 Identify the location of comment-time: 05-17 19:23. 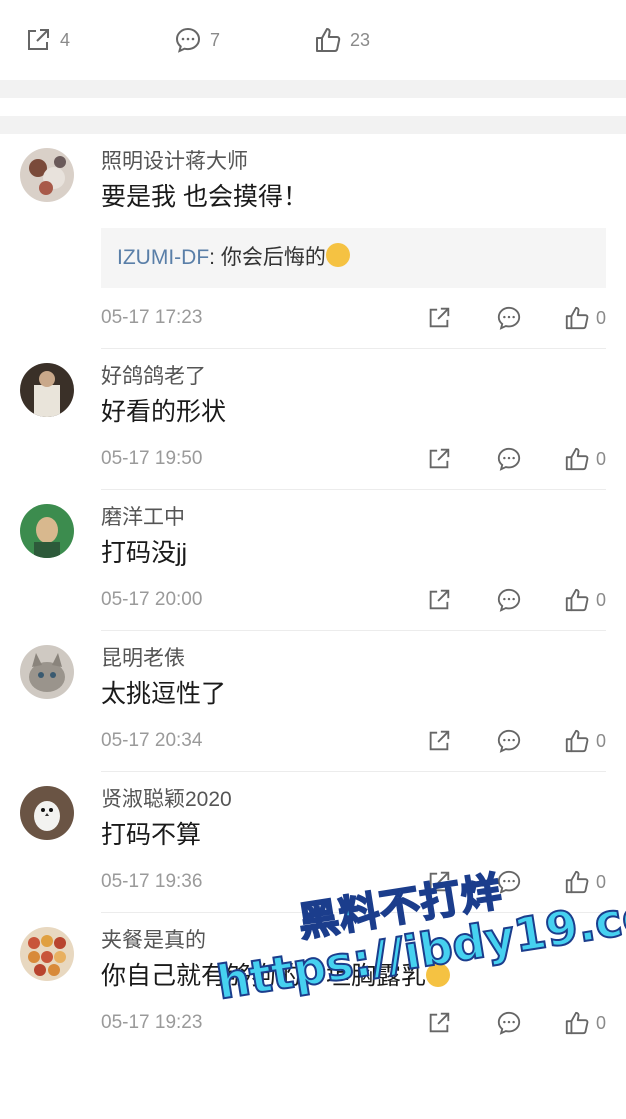
(152, 1022).